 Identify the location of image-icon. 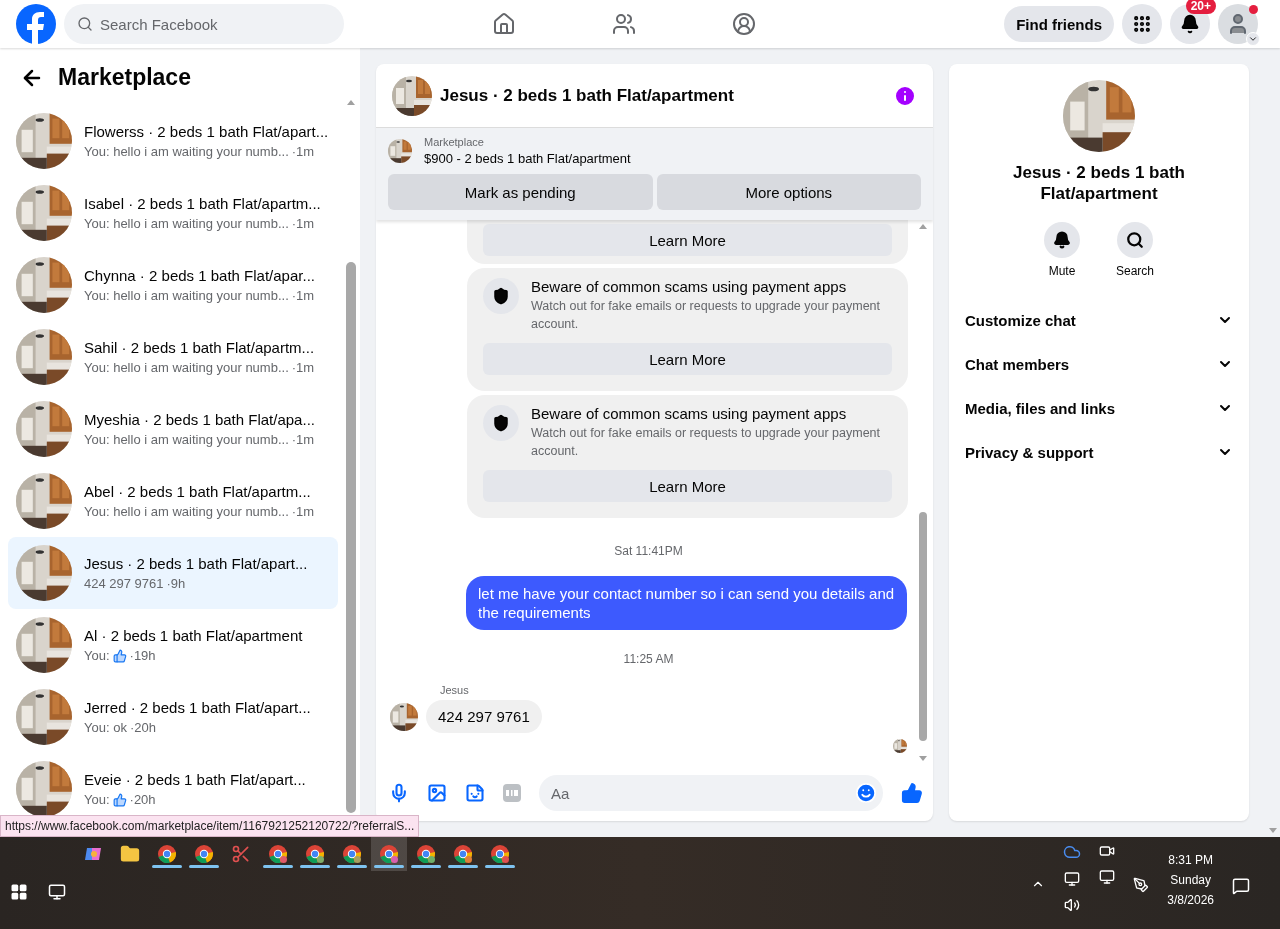
(437, 793).